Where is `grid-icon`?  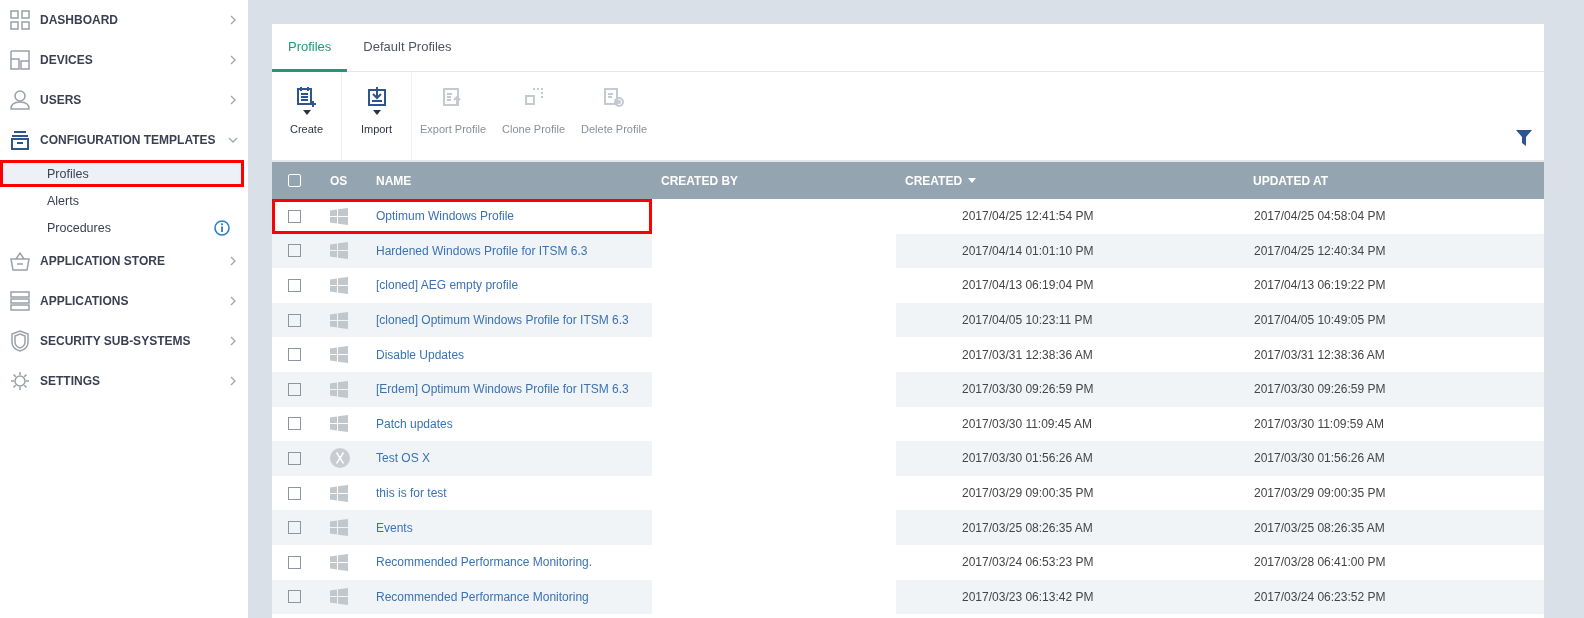
grid-icon is located at coordinates (20, 20).